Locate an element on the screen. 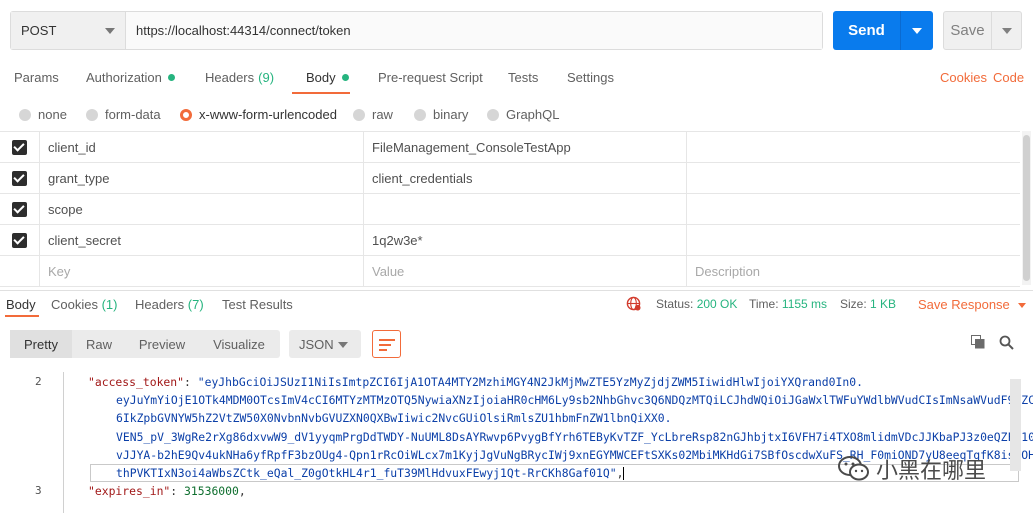 This screenshot has height=513, width=1033. scrollbar-thumb is located at coordinates (1026, 208).